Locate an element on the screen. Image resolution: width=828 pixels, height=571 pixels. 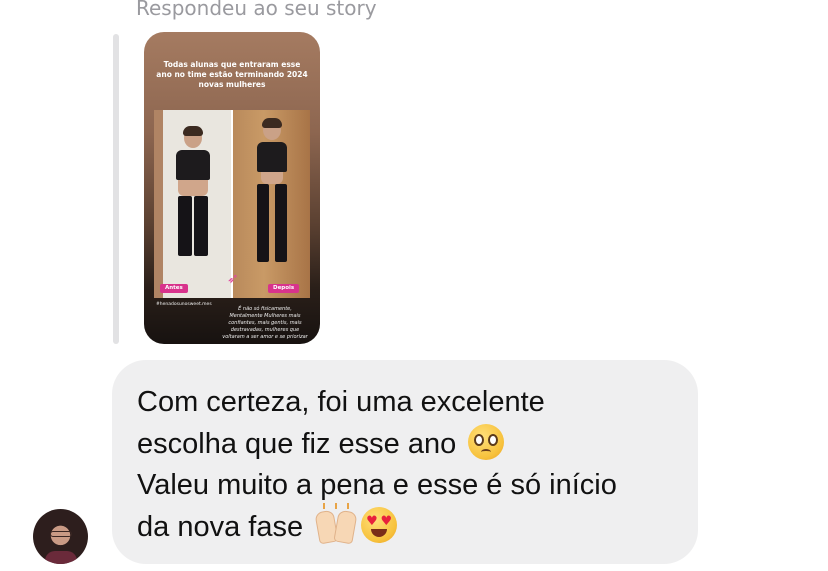
before-photo is located at coordinates (192, 204).